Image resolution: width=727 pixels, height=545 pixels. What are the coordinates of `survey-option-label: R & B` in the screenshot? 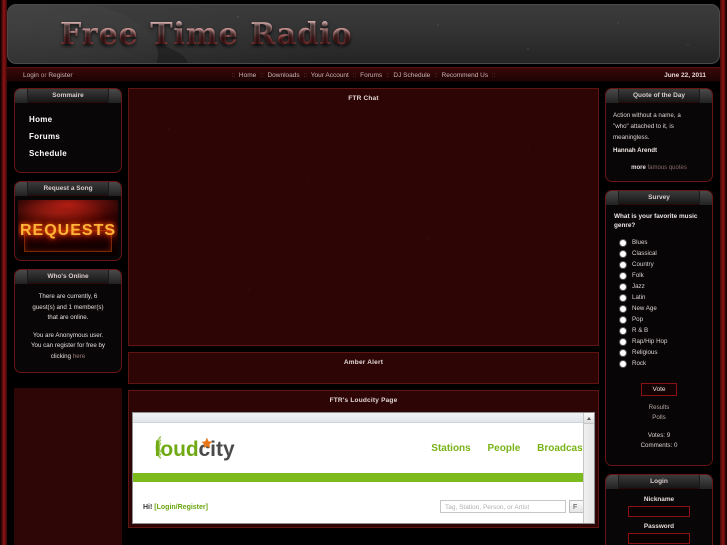 It's located at (640, 331).